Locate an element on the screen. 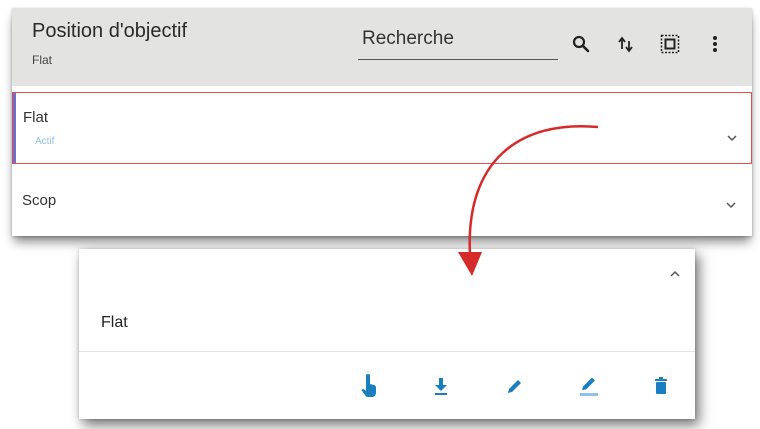 This screenshot has height=429, width=760. select-all-icon is located at coordinates (670, 44).